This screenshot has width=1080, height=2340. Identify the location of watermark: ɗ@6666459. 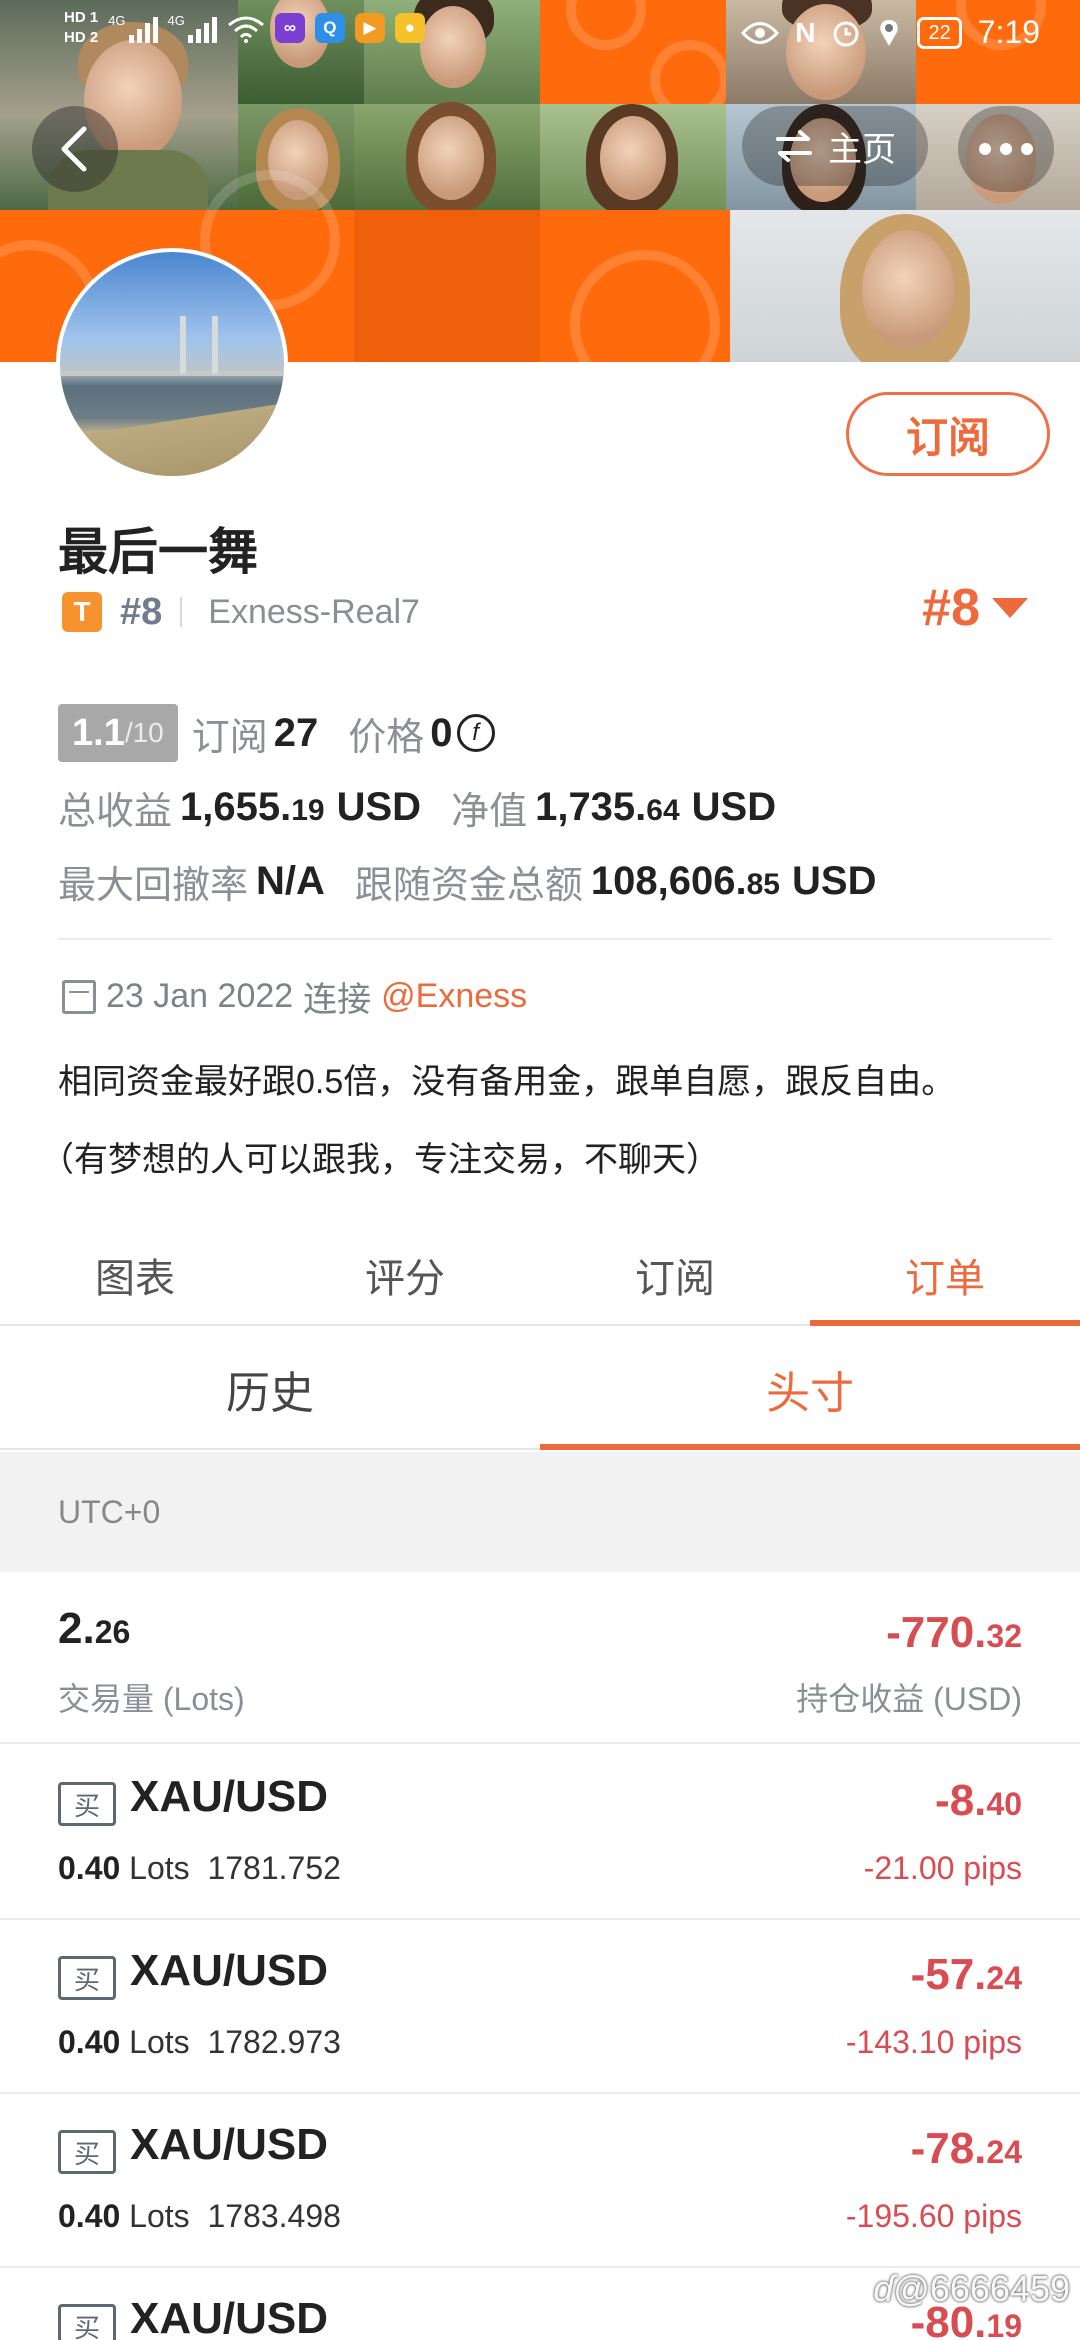
(971, 2288).